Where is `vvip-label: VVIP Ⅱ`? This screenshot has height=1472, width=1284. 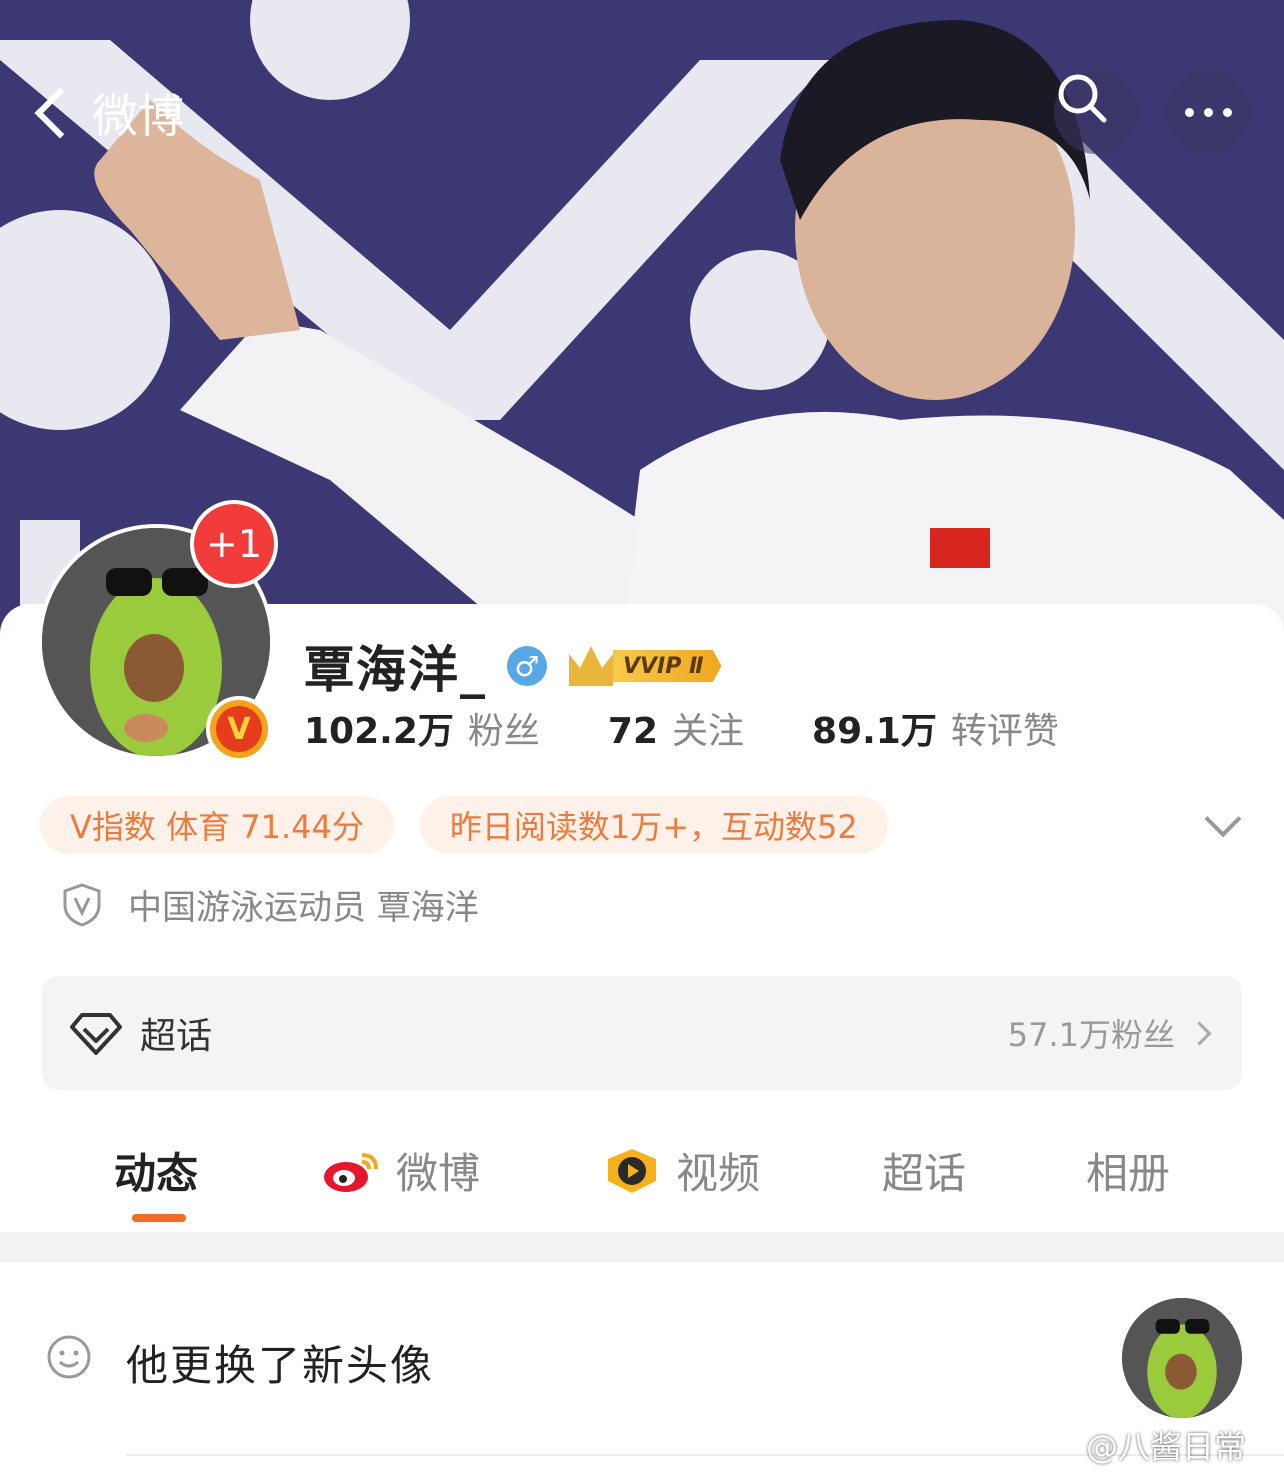
vvip-label: VVIP Ⅱ is located at coordinates (667, 666).